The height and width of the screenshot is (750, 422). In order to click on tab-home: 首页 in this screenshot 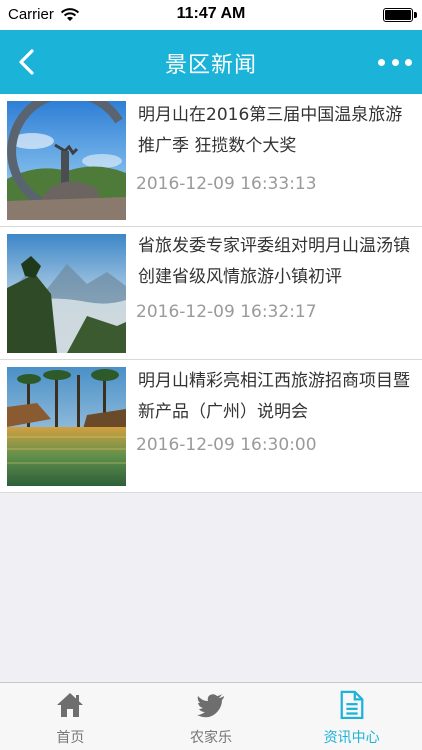, I will do `click(70, 716)`.